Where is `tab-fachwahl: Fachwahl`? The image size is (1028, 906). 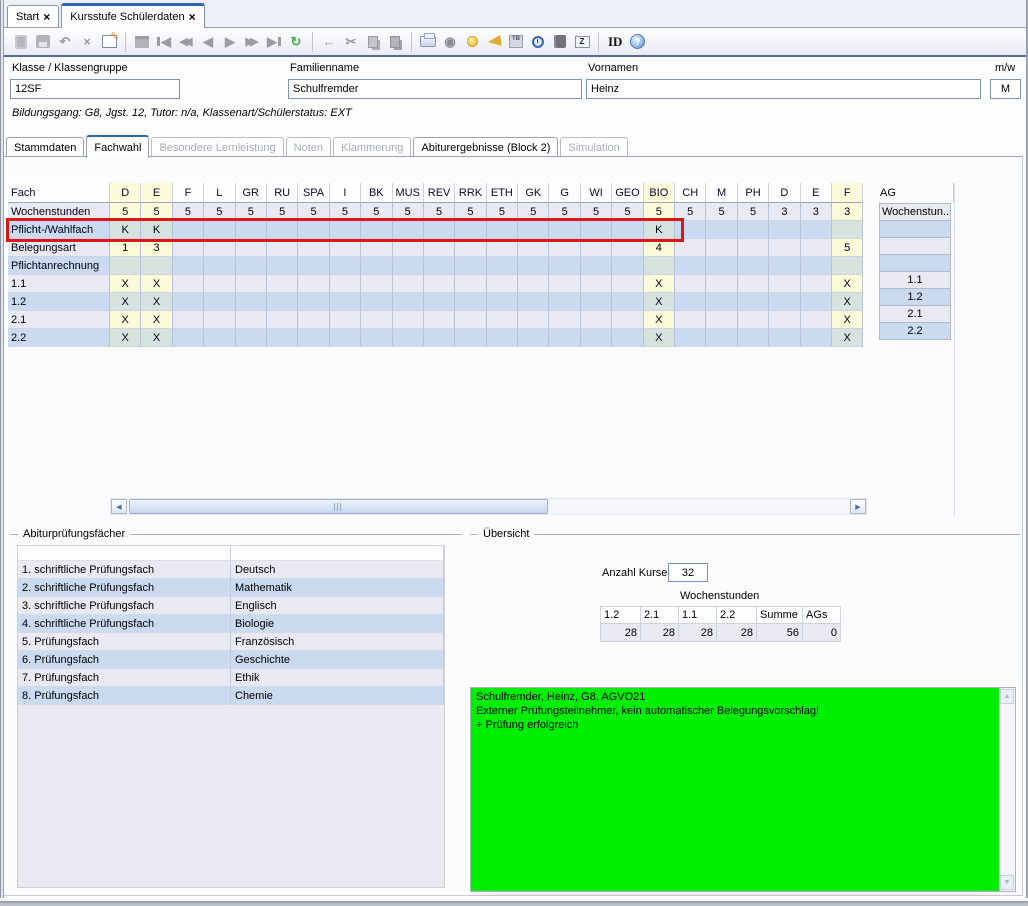
tab-fachwahl: Fachwahl is located at coordinates (118, 146).